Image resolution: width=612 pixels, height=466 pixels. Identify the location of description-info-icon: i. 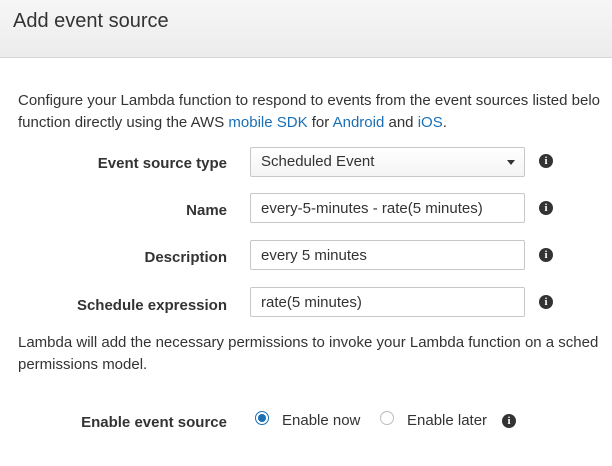
(546, 255).